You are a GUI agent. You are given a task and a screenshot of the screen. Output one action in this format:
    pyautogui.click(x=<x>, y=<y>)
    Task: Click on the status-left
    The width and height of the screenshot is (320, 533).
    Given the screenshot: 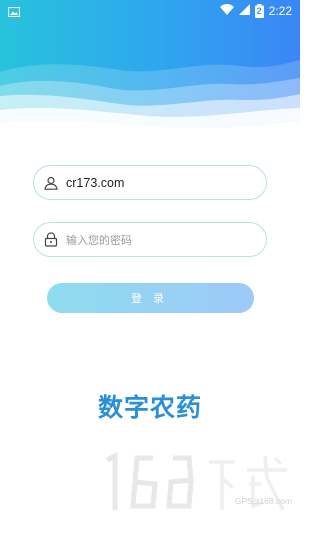 What is the action you would take?
    pyautogui.click(x=14, y=11)
    